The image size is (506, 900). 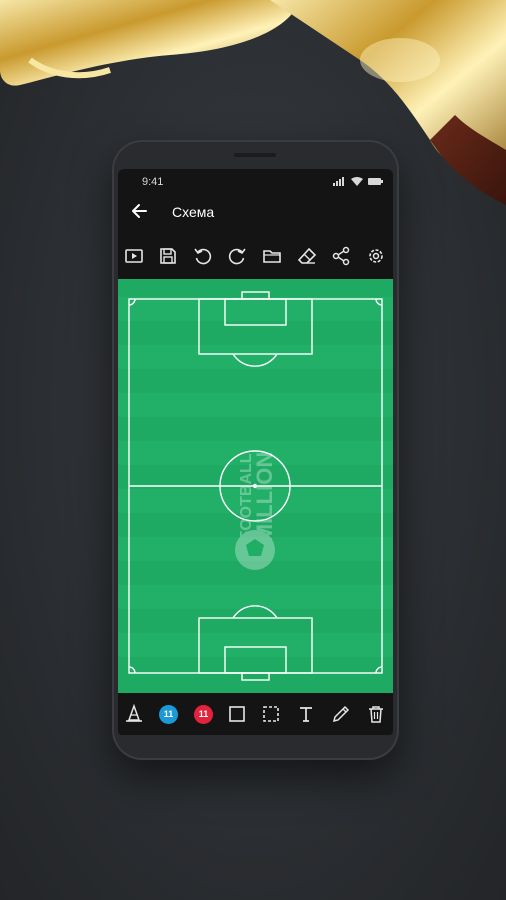 I want to click on save-icon, so click(x=168, y=256).